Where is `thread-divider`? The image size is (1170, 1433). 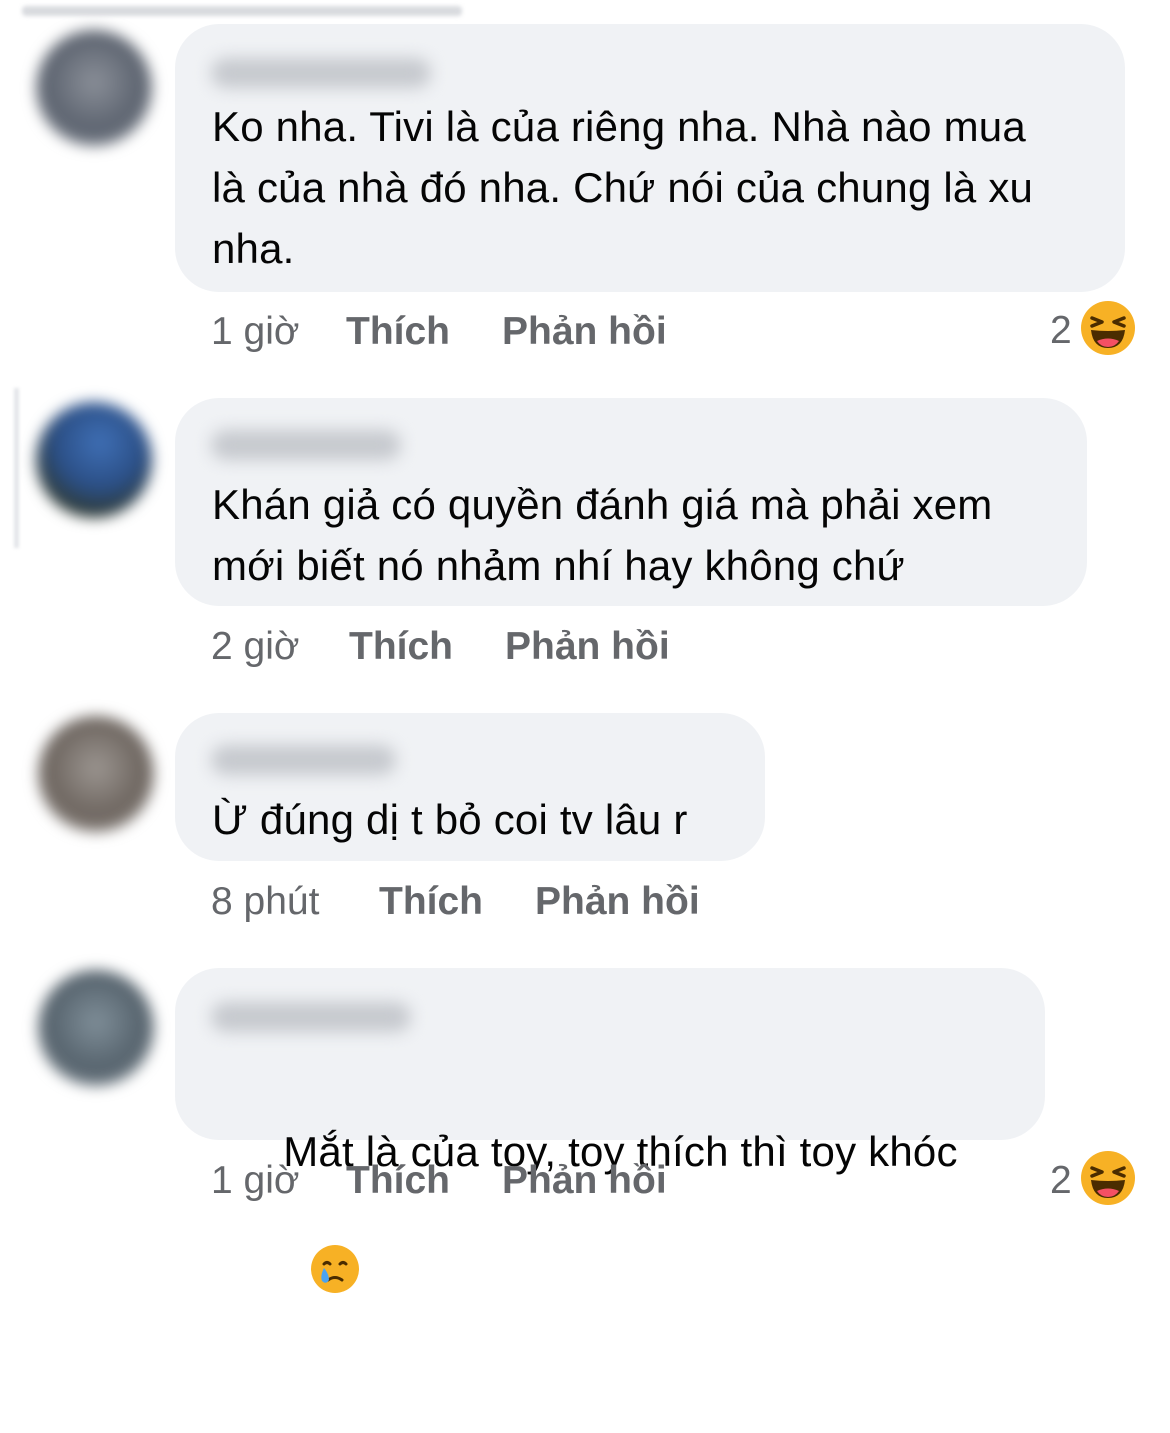
thread-divider is located at coordinates (242, 11).